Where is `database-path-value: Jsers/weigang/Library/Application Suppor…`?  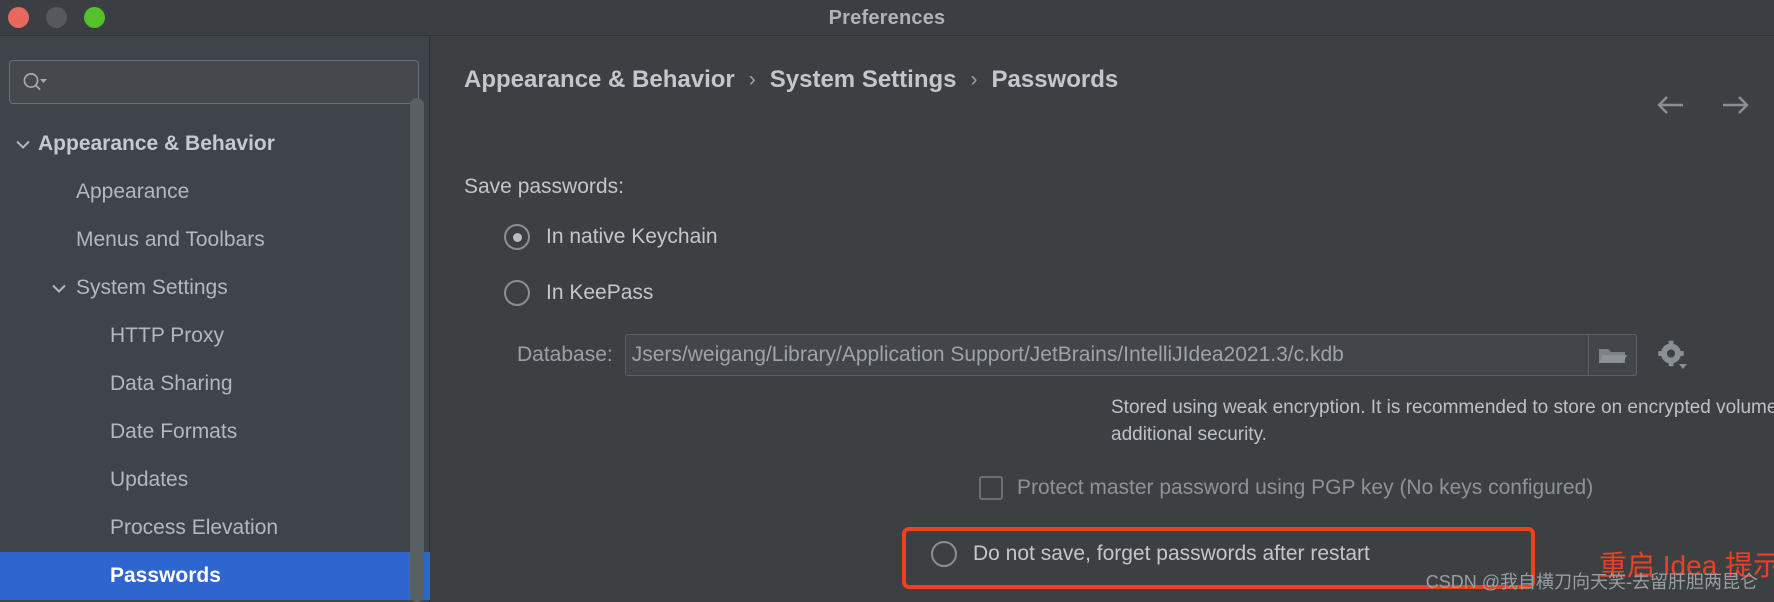
database-path-value: Jsers/weigang/Library/Application Suppor… is located at coordinates (987, 354).